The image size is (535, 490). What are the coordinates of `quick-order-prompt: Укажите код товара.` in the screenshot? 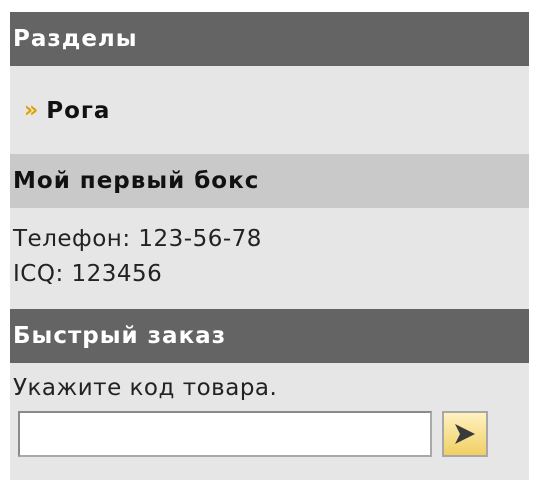 It's located at (145, 388).